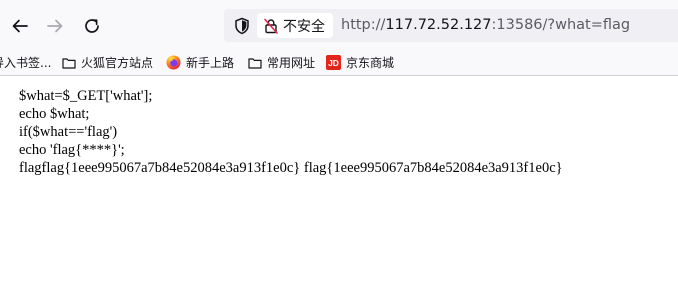 The image size is (678, 307). I want to click on site-security-indicator: 不安全, so click(295, 25).